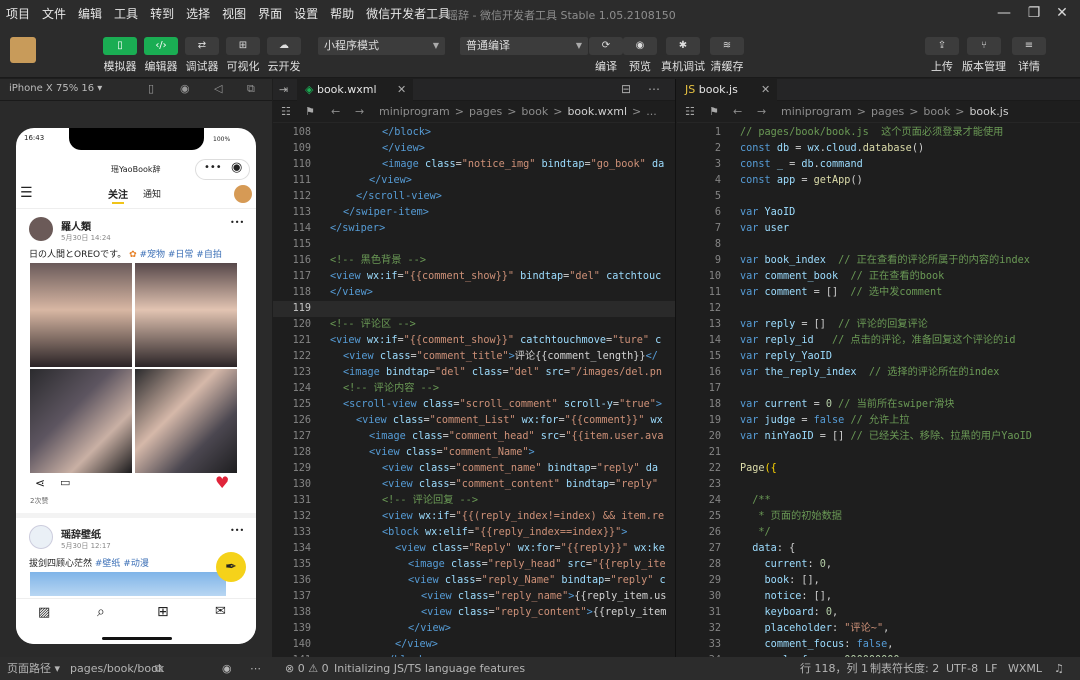 The image size is (1080, 680). Describe the element at coordinates (904, 668) in the screenshot. I see `tab-size: 制表符长度: 2` at that location.